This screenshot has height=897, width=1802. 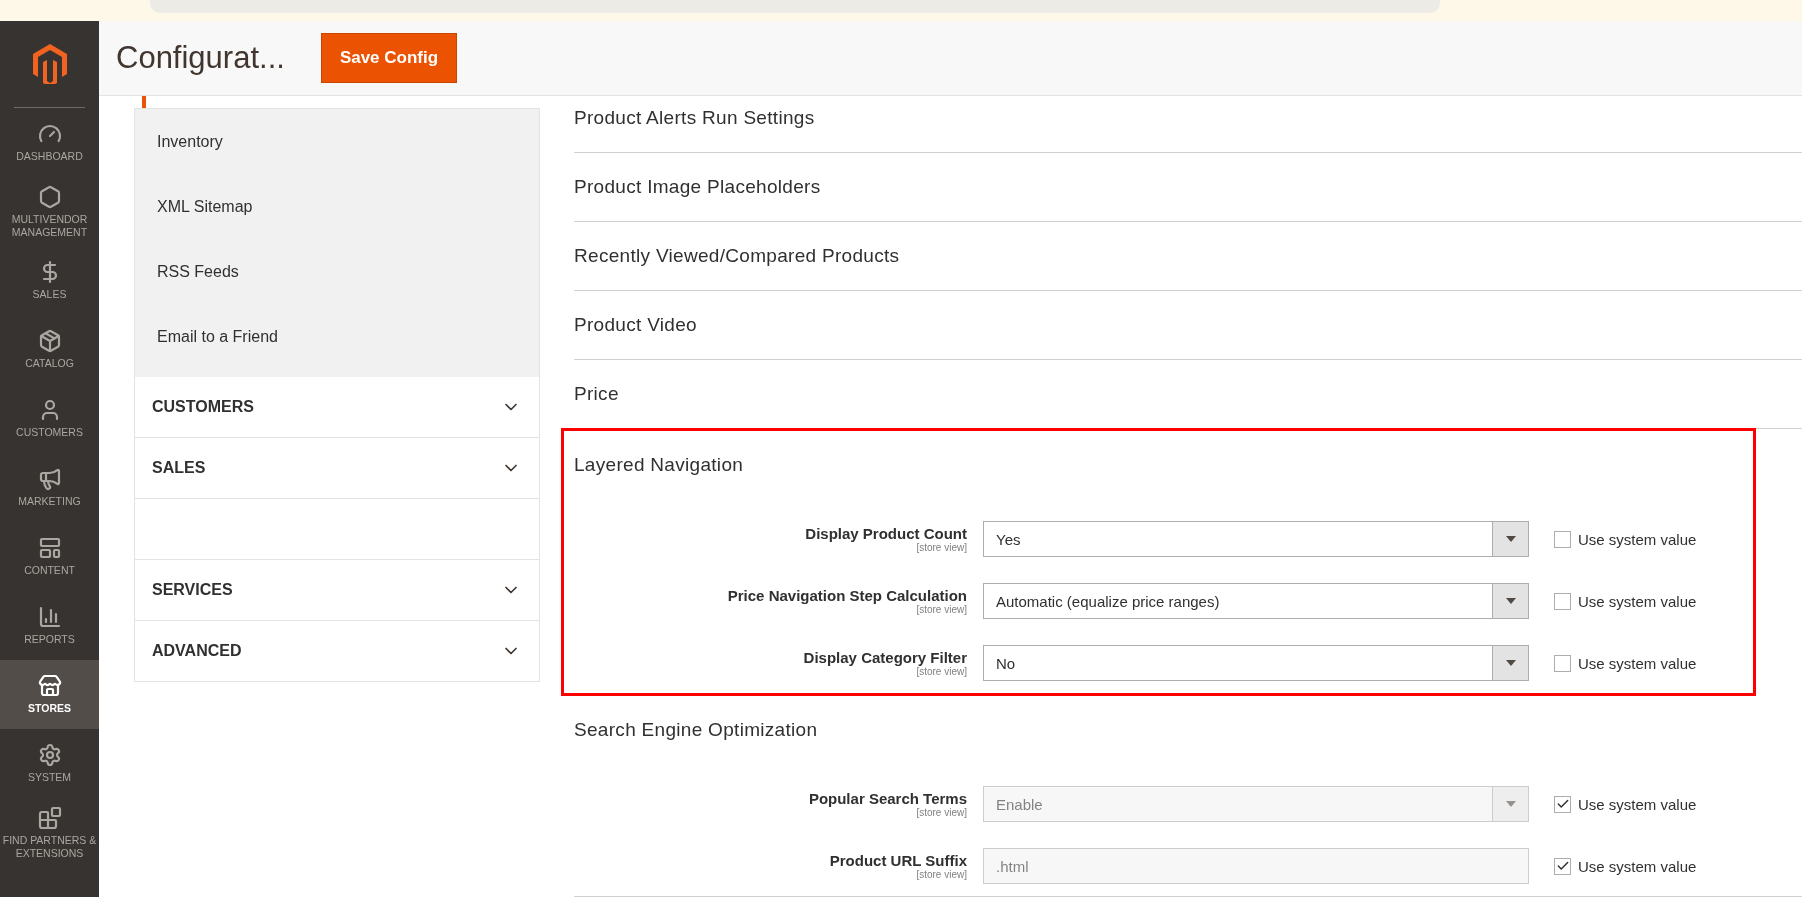 I want to click on hexagon-icon, so click(x=49, y=196).